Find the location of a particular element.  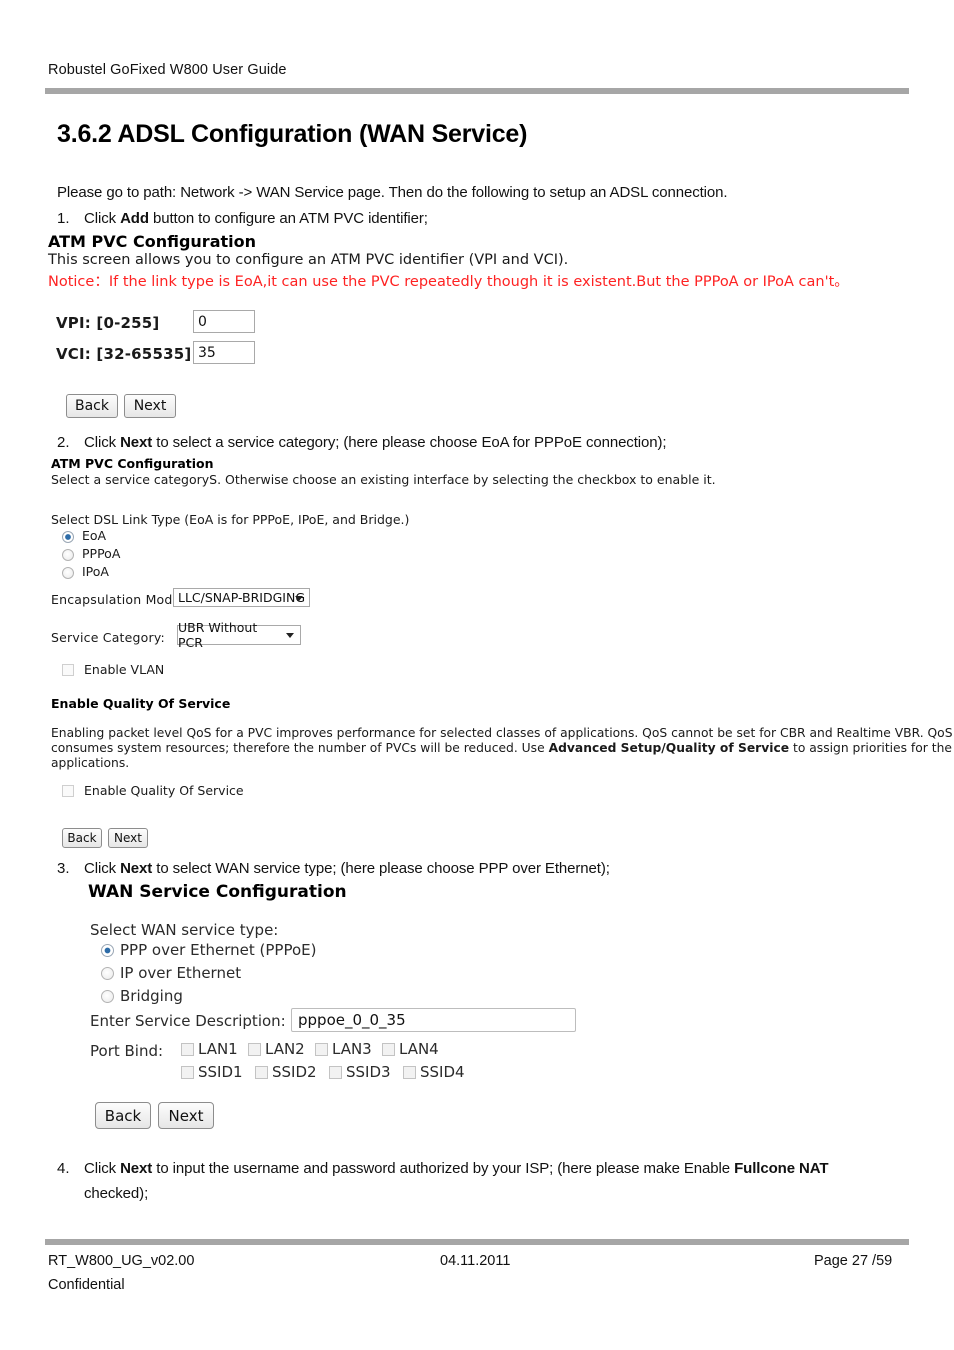

radio-wan-ipoe-label: IP over Ethernet is located at coordinates (181, 973).